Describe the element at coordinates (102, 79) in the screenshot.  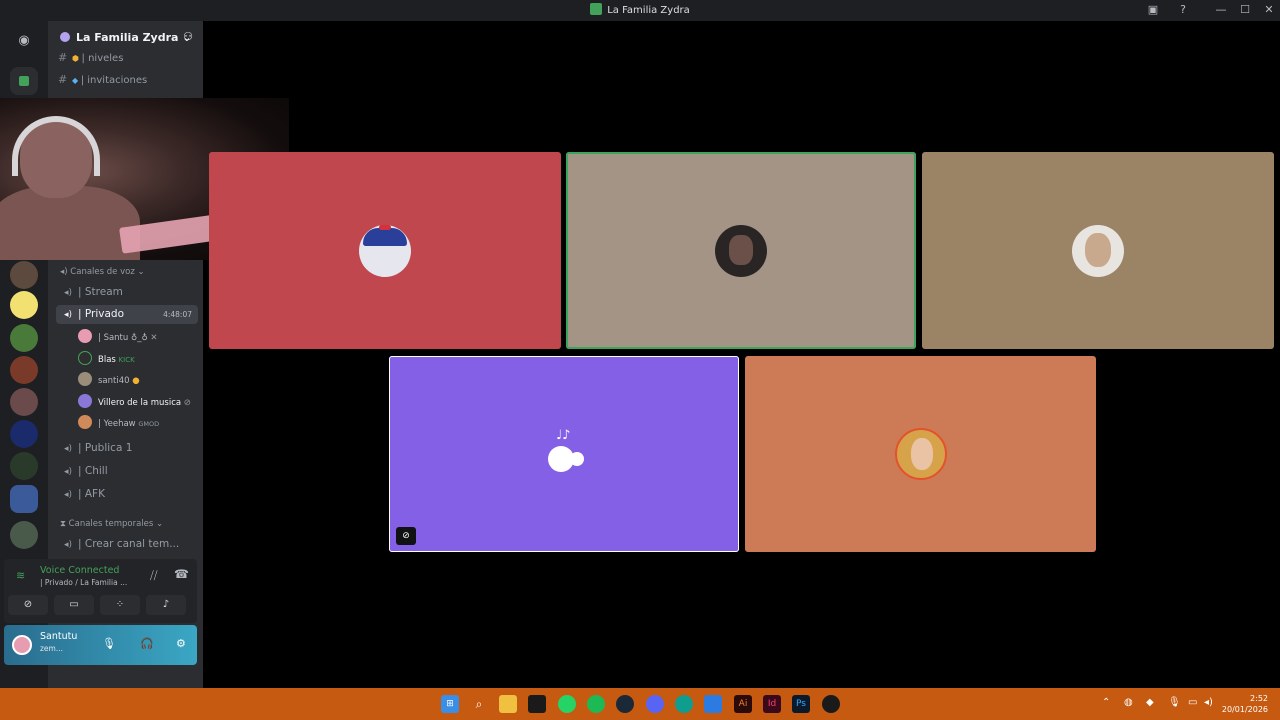
I see `channel-invitaciones: # ◆ | invitaciones` at that location.